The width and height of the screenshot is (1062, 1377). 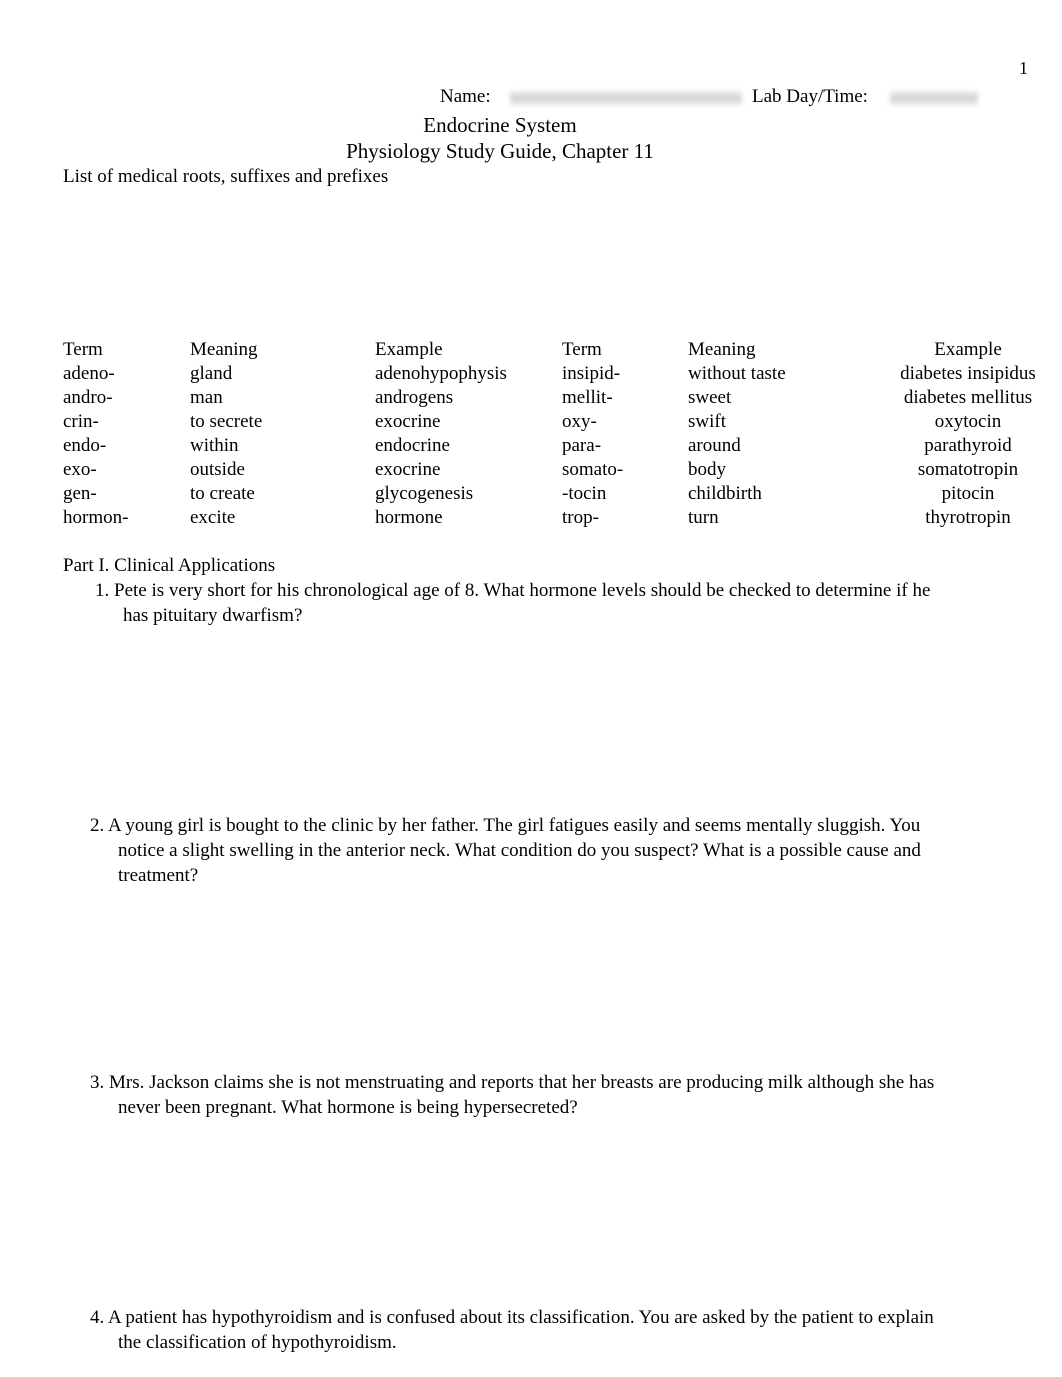 What do you see at coordinates (811, 446) in the screenshot?
I see `table-row: para- around parathyroid` at bounding box center [811, 446].